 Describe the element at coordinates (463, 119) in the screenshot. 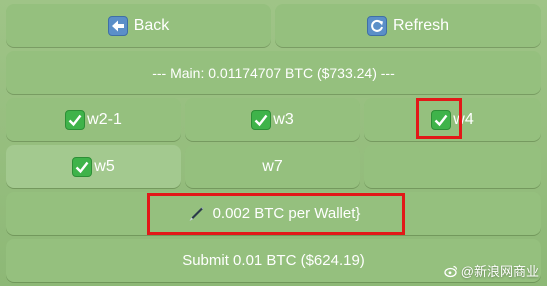

I see `wallet-w4-label: w4` at that location.